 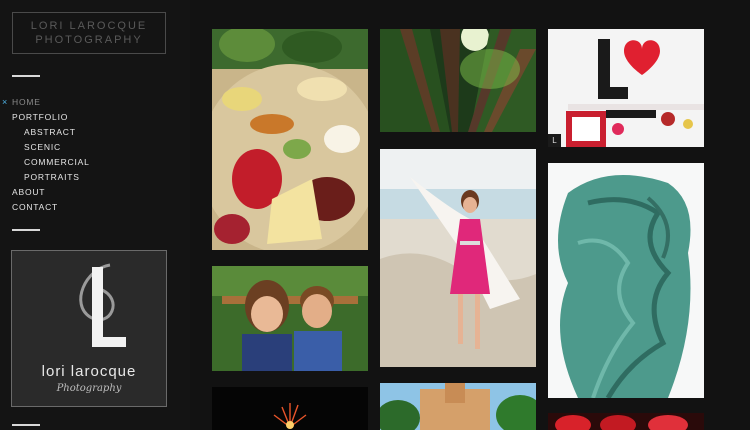 I want to click on site-logo: LORI LAROCQUE PHOTOGRAPHY, so click(x=89, y=33).